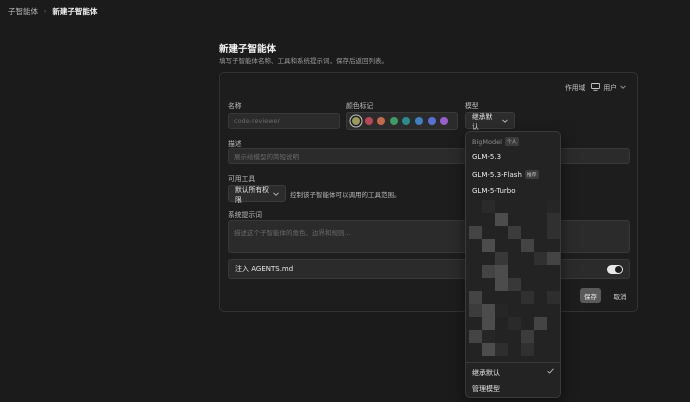  I want to click on tools-hint: 控制该子智能体可以调用的工具范围。, so click(345, 195).